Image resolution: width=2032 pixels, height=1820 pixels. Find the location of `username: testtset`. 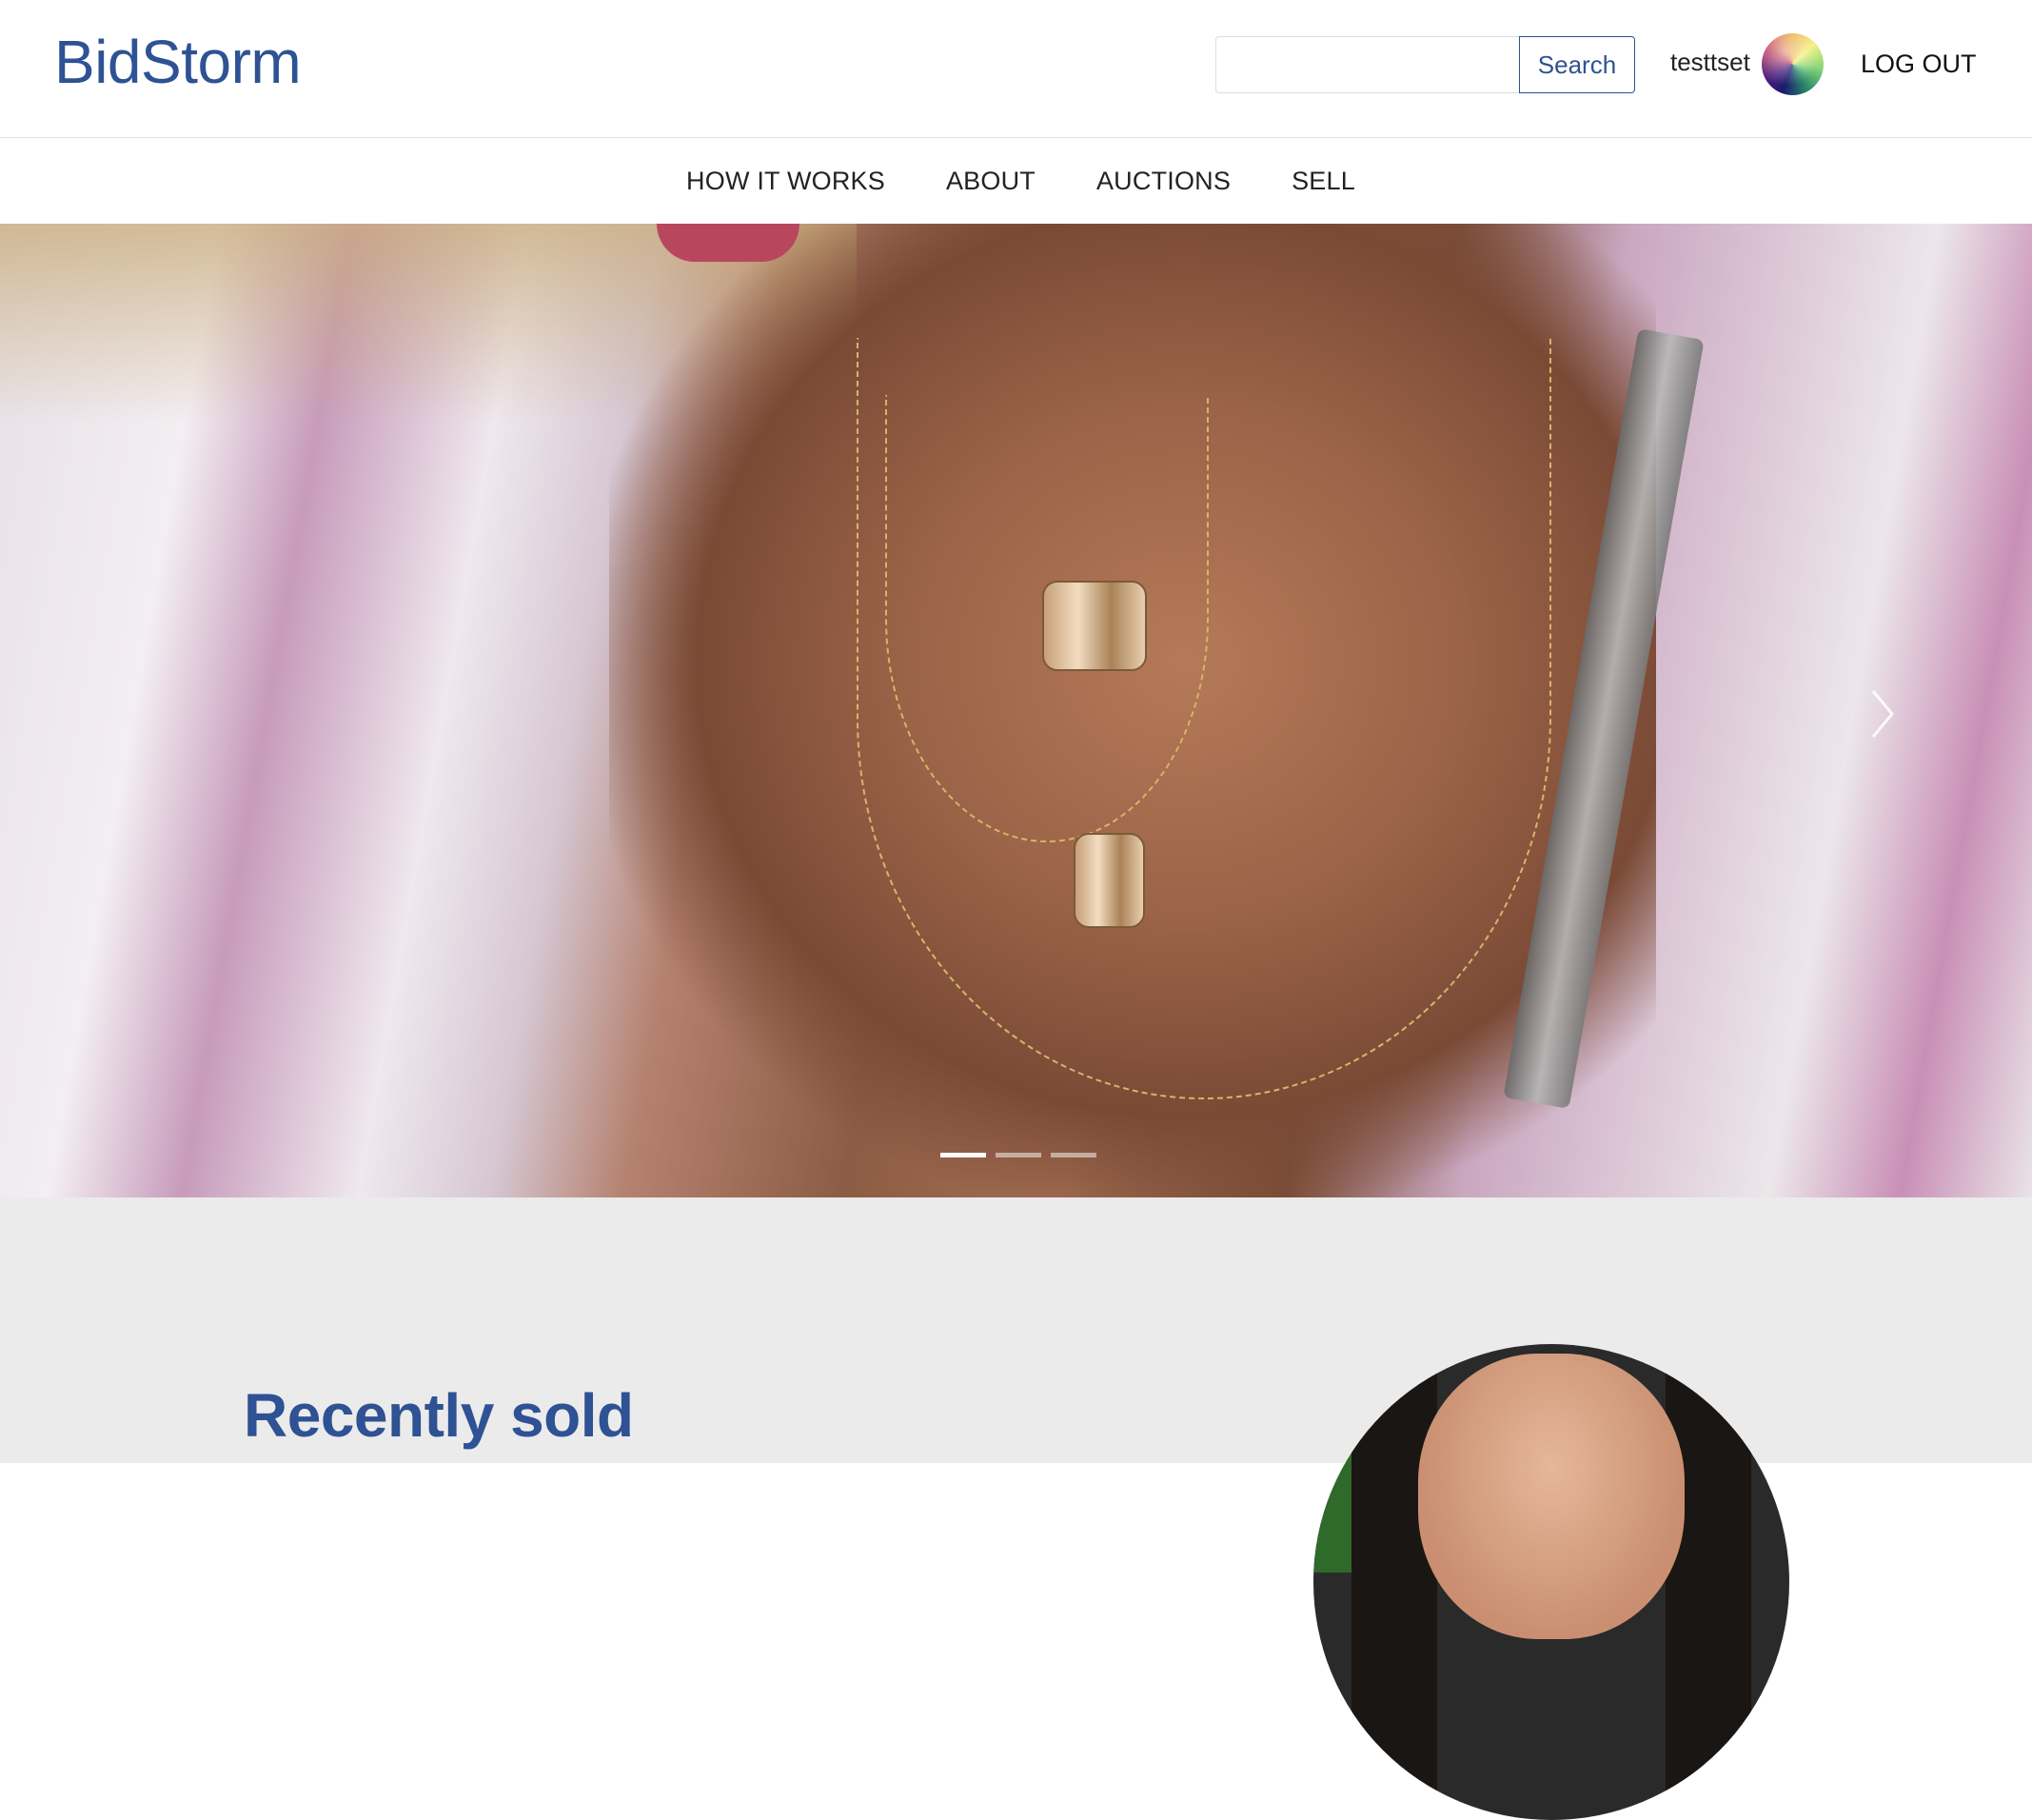

username: testtset is located at coordinates (1710, 62).